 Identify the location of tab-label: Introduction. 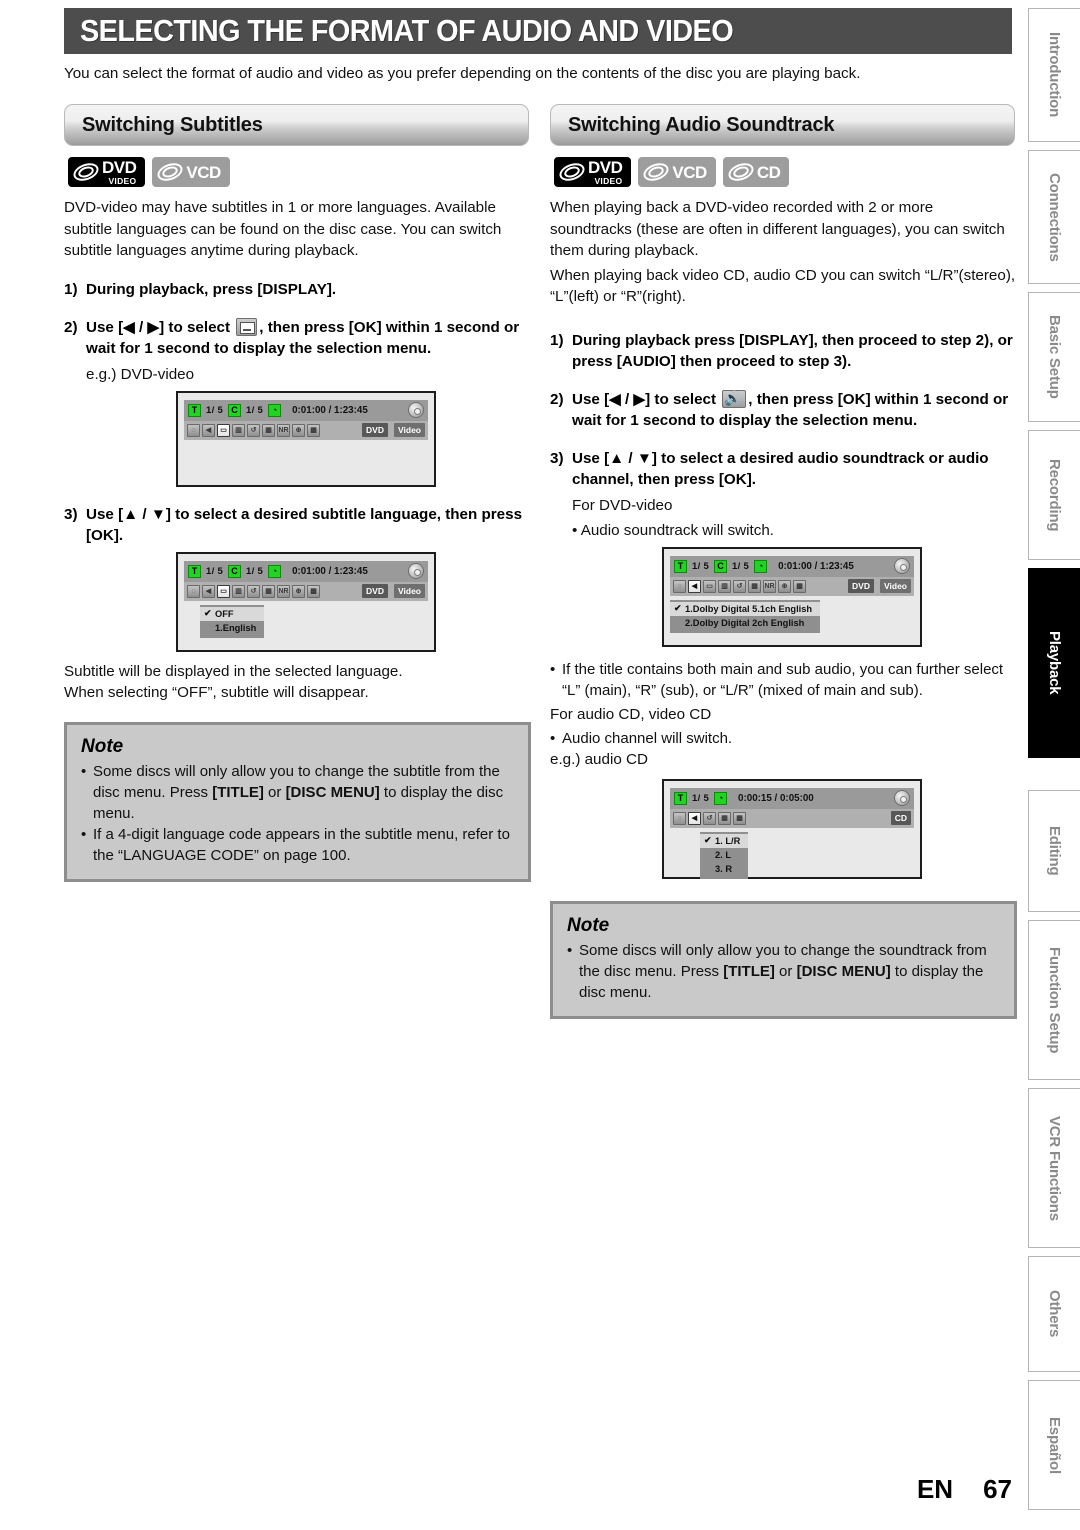
(1054, 75).